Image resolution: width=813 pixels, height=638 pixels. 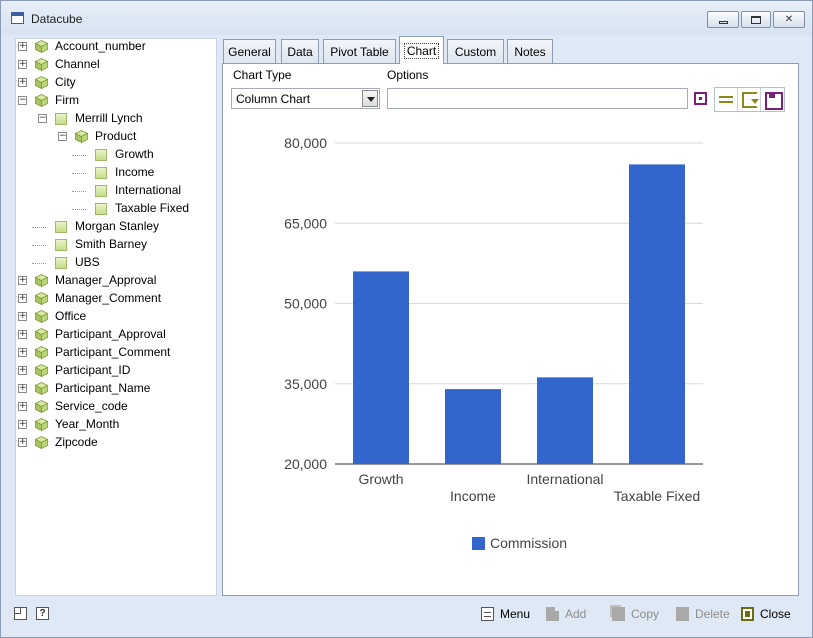 What do you see at coordinates (20, 613) in the screenshot?
I see `restore-layout-icon` at bounding box center [20, 613].